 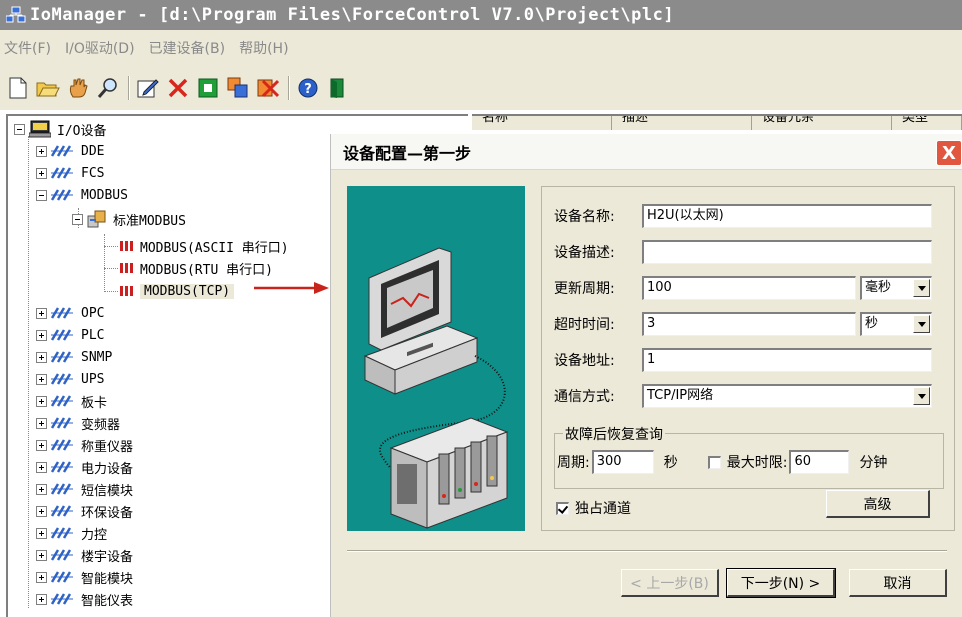 I want to click on tree-node-modbus: MODBUS, so click(x=82, y=195).